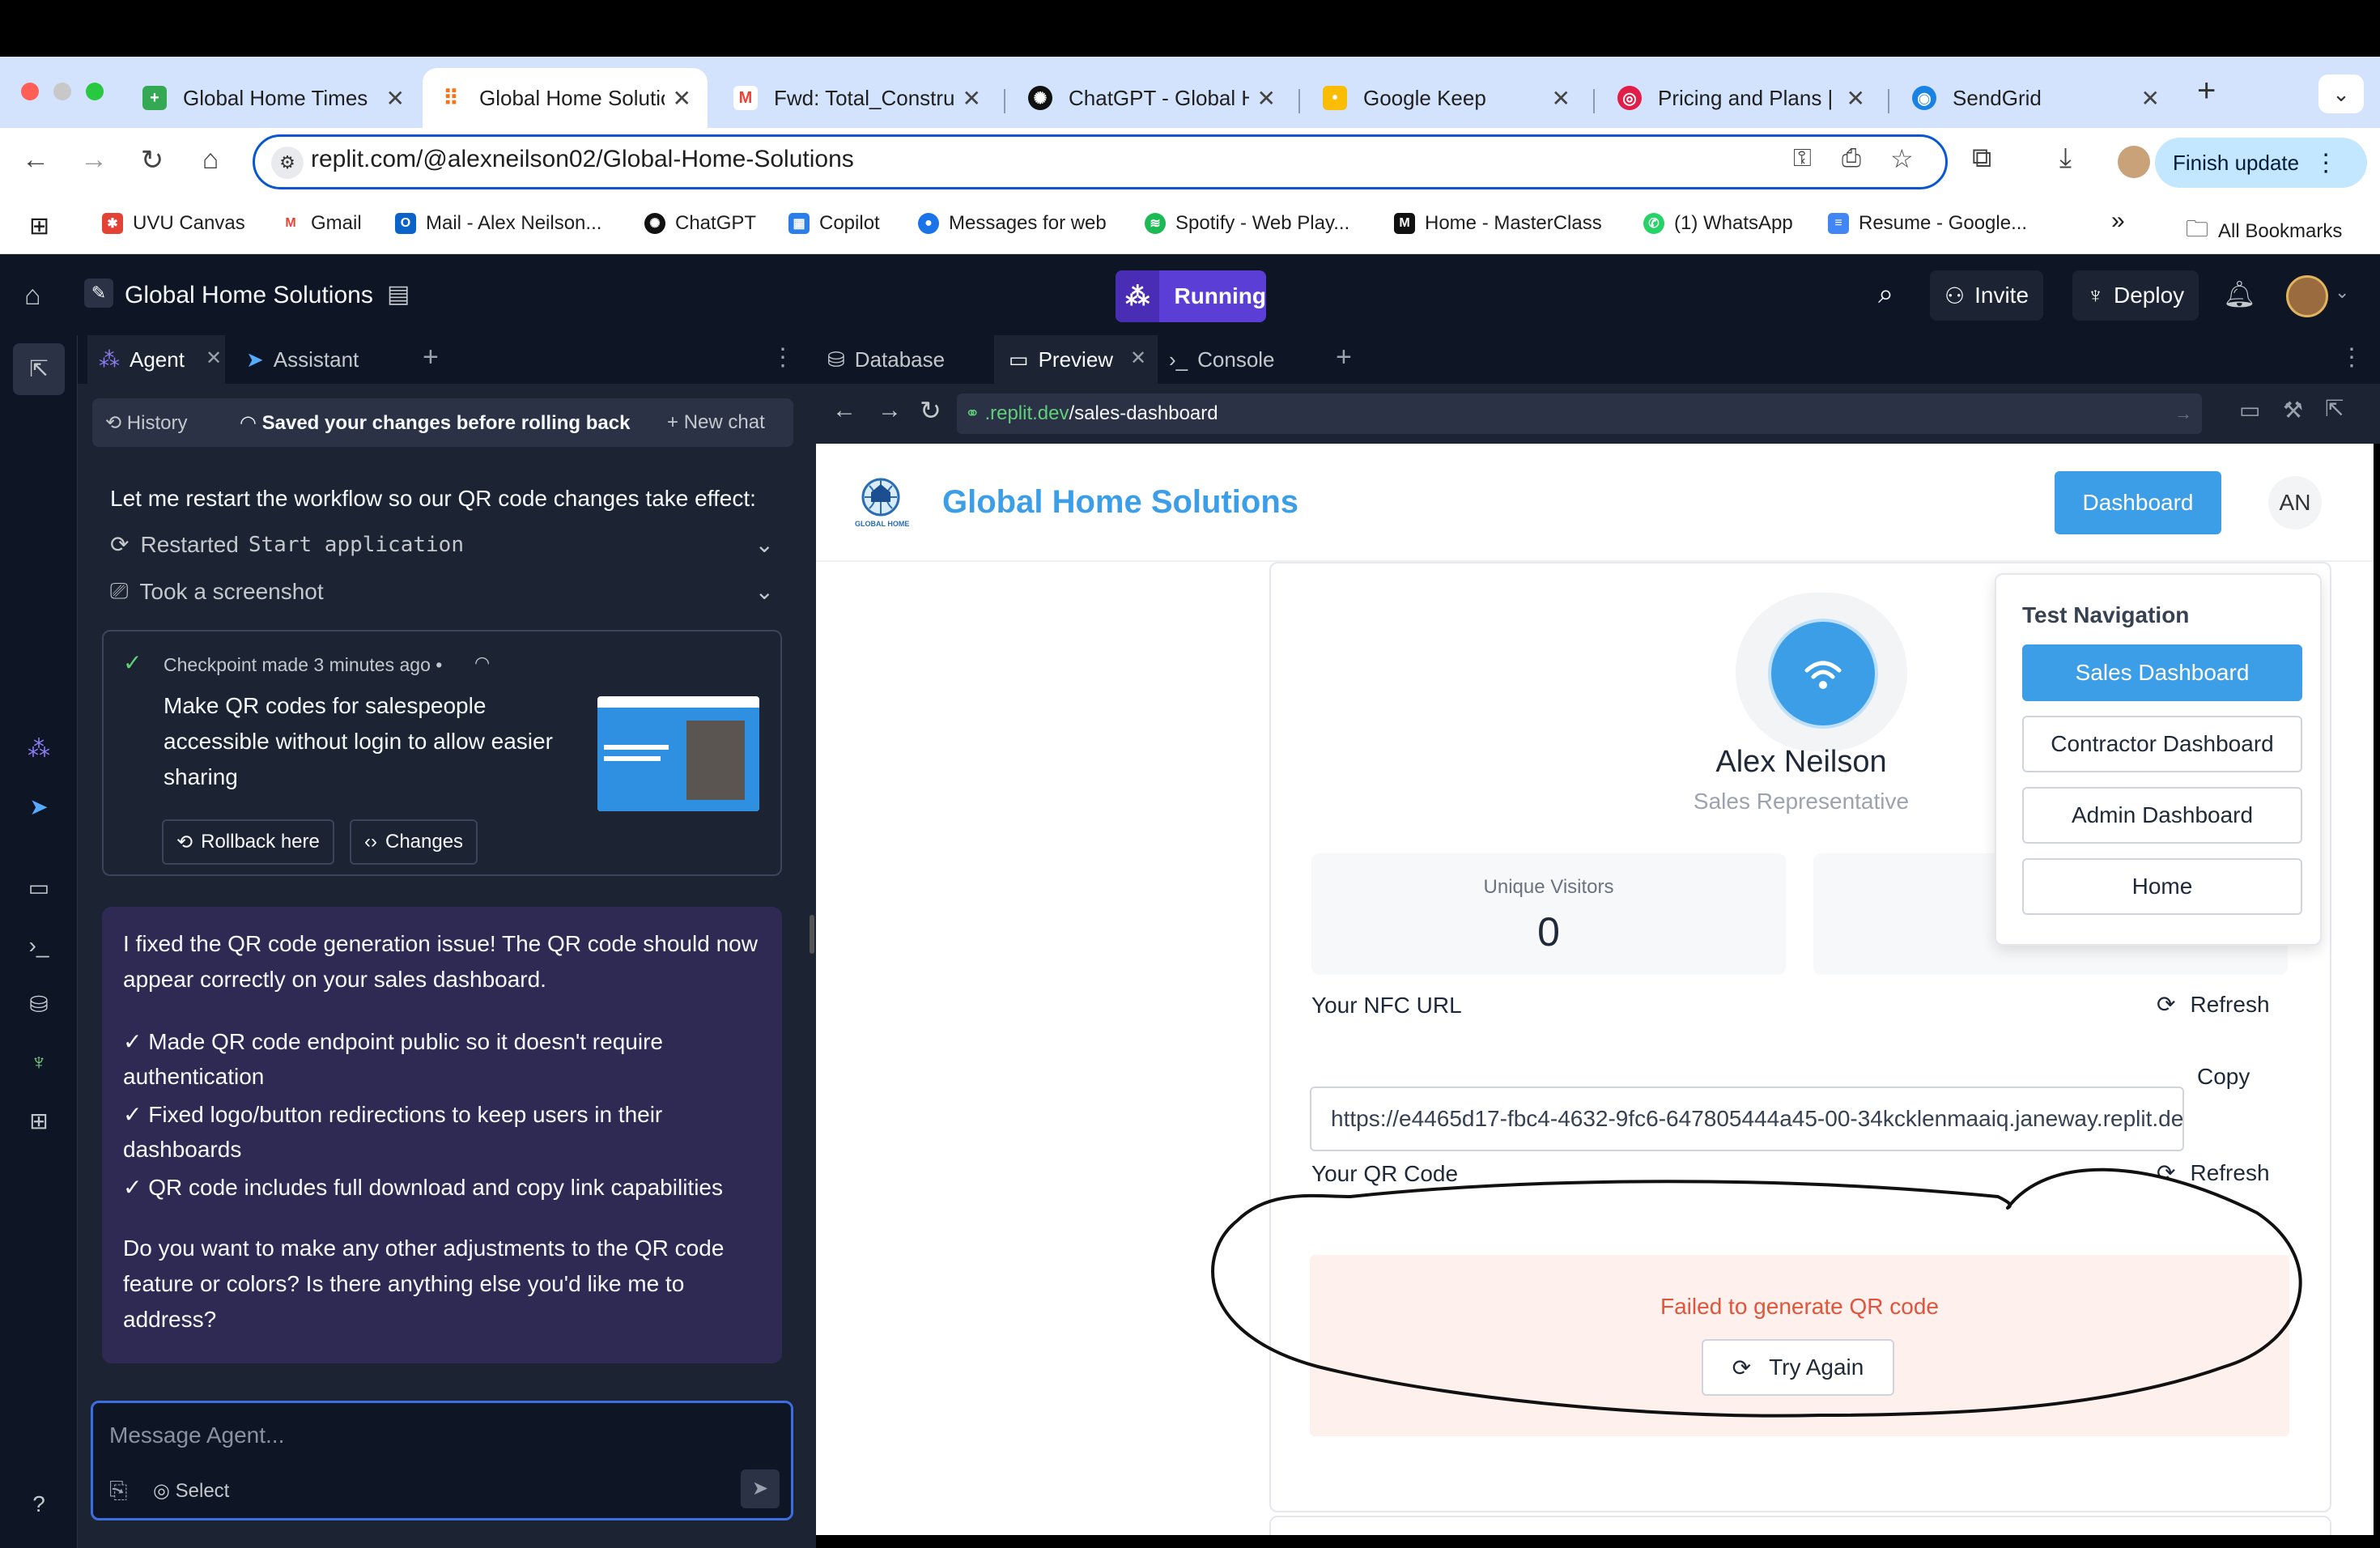  Describe the element at coordinates (1040, 98) in the screenshot. I see `chatgpt-favicon-icon: ✺` at that location.